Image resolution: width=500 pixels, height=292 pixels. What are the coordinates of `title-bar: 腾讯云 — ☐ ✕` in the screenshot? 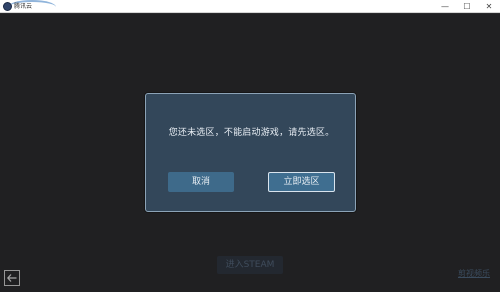 It's located at (250, 6).